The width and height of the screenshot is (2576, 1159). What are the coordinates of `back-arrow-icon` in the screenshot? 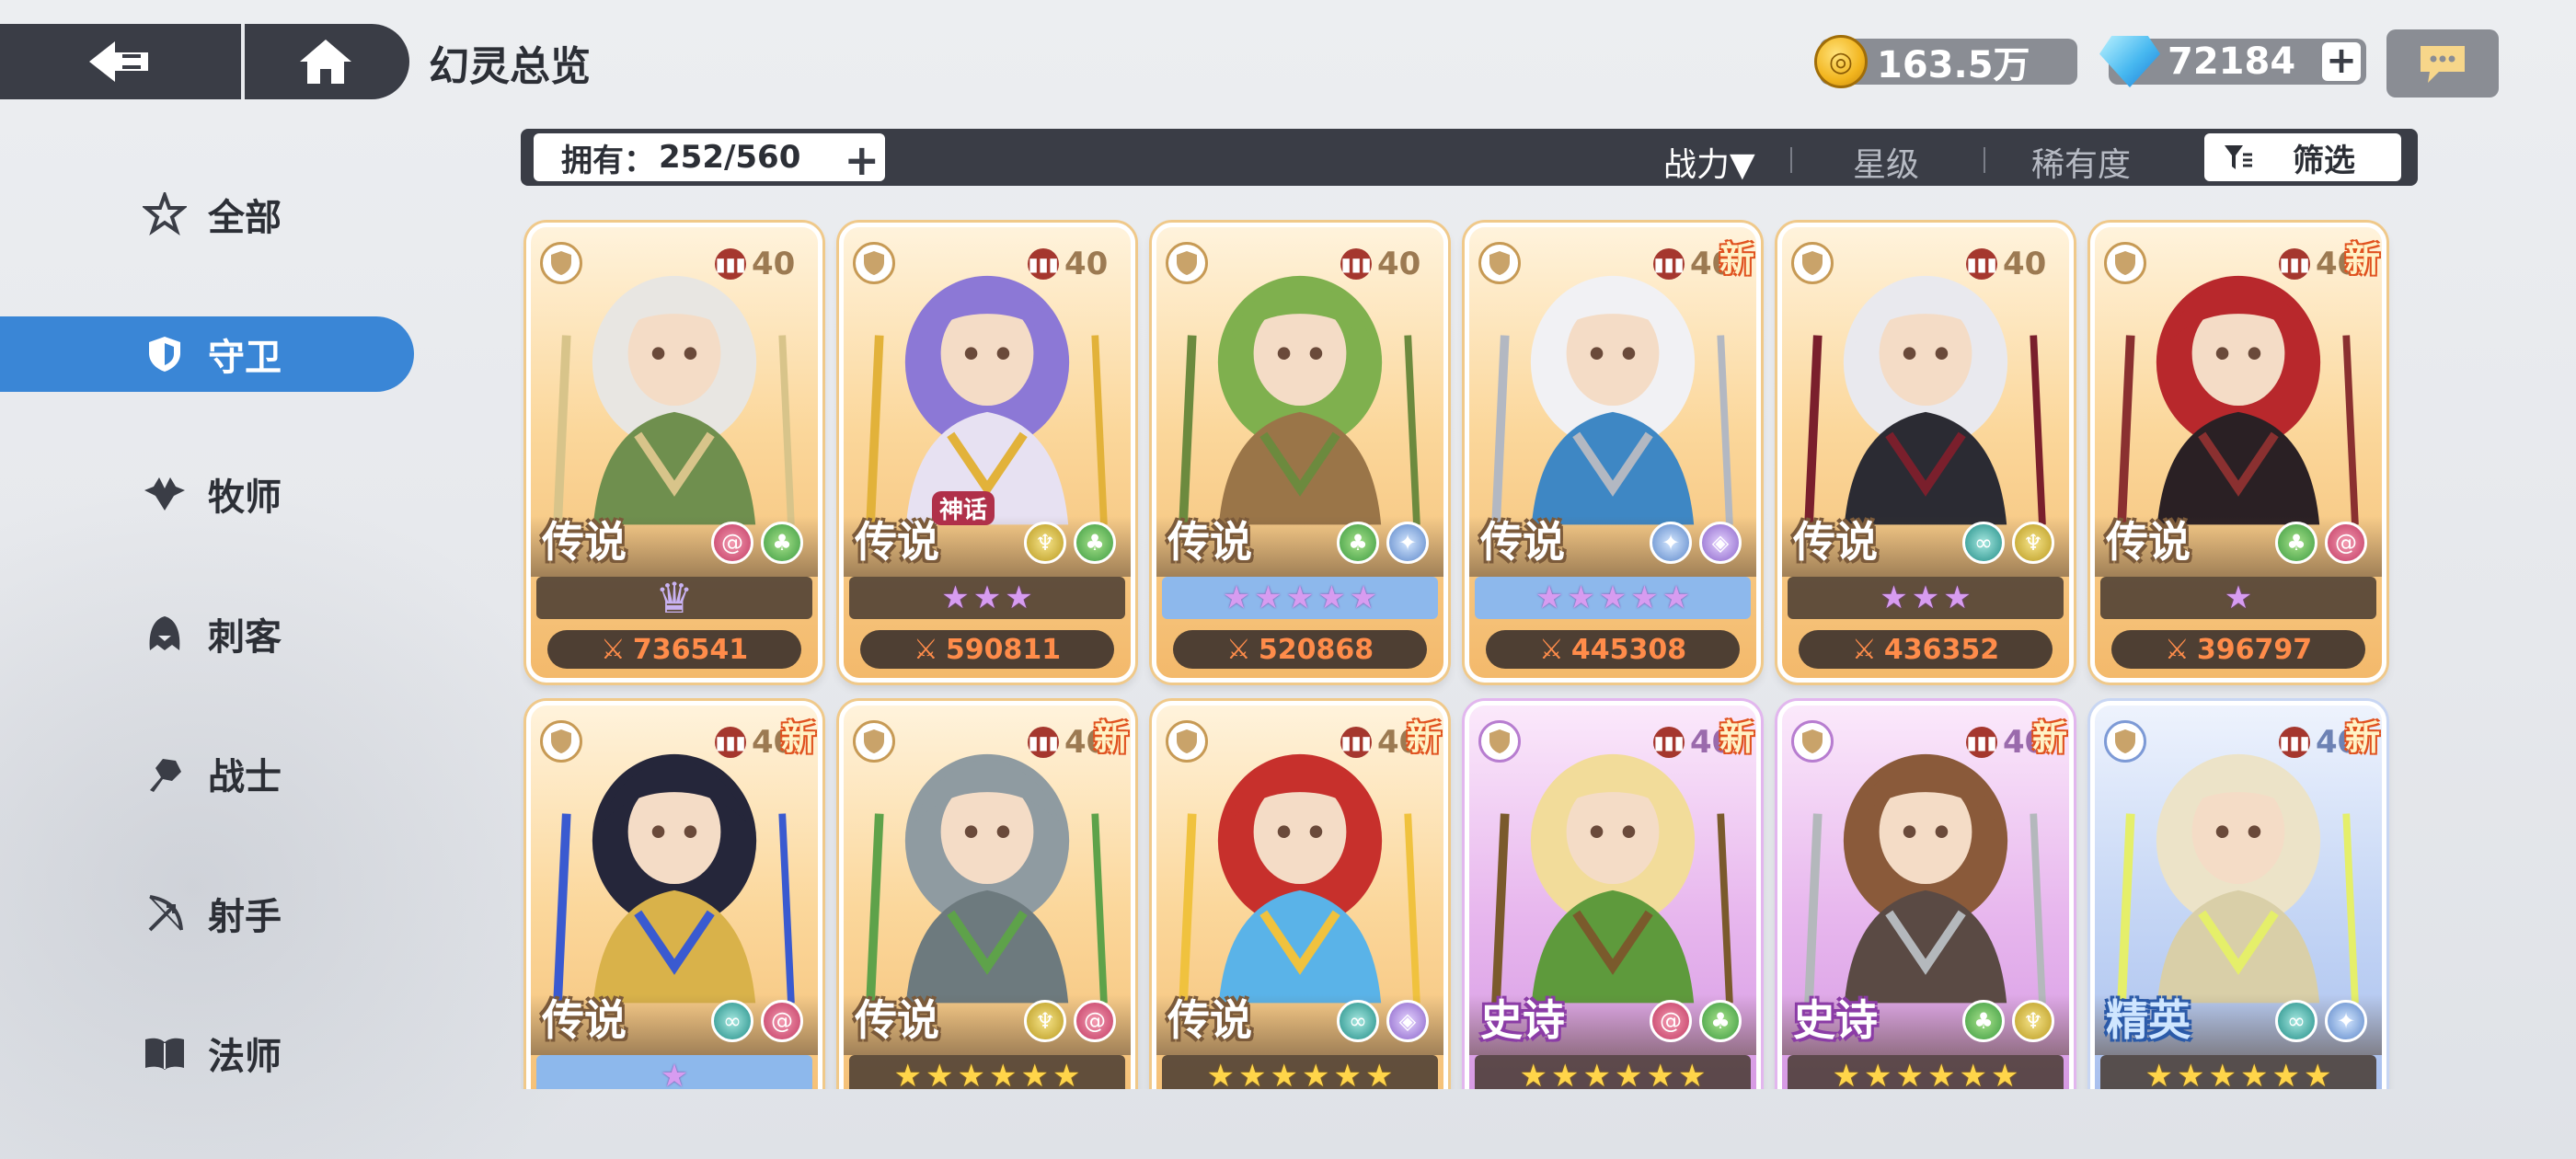 It's located at (118, 61).